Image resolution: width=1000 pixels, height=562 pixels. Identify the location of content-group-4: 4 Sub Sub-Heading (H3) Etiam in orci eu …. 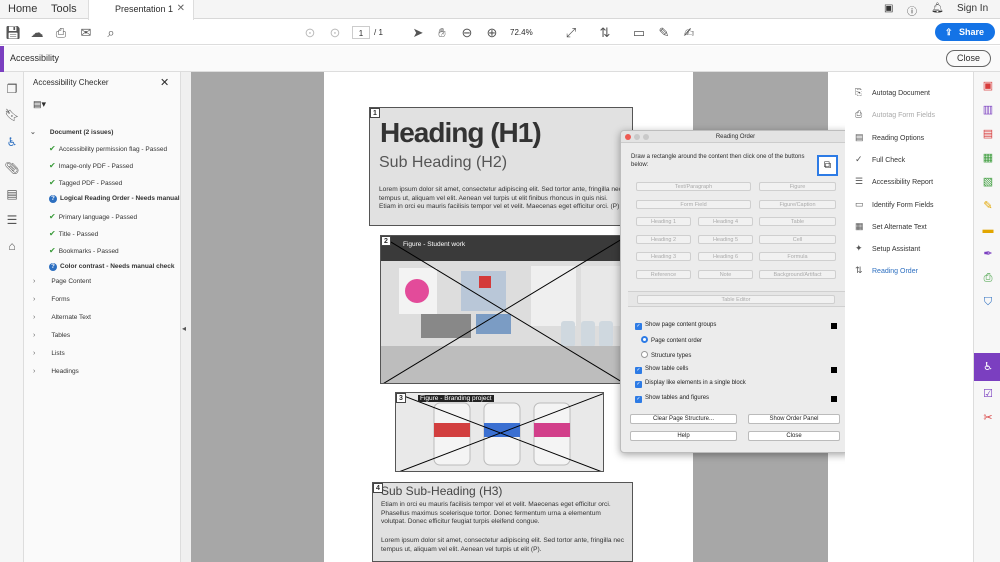
(502, 522).